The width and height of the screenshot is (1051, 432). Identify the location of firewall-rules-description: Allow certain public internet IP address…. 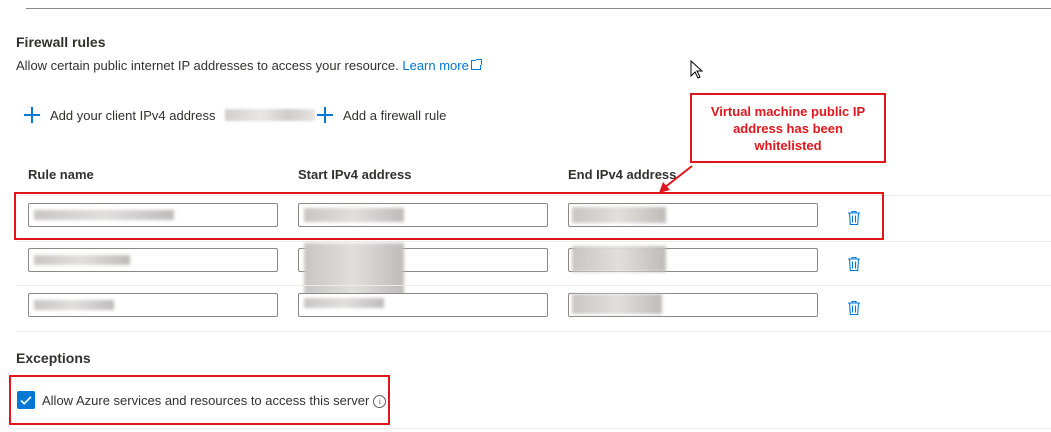
(249, 65).